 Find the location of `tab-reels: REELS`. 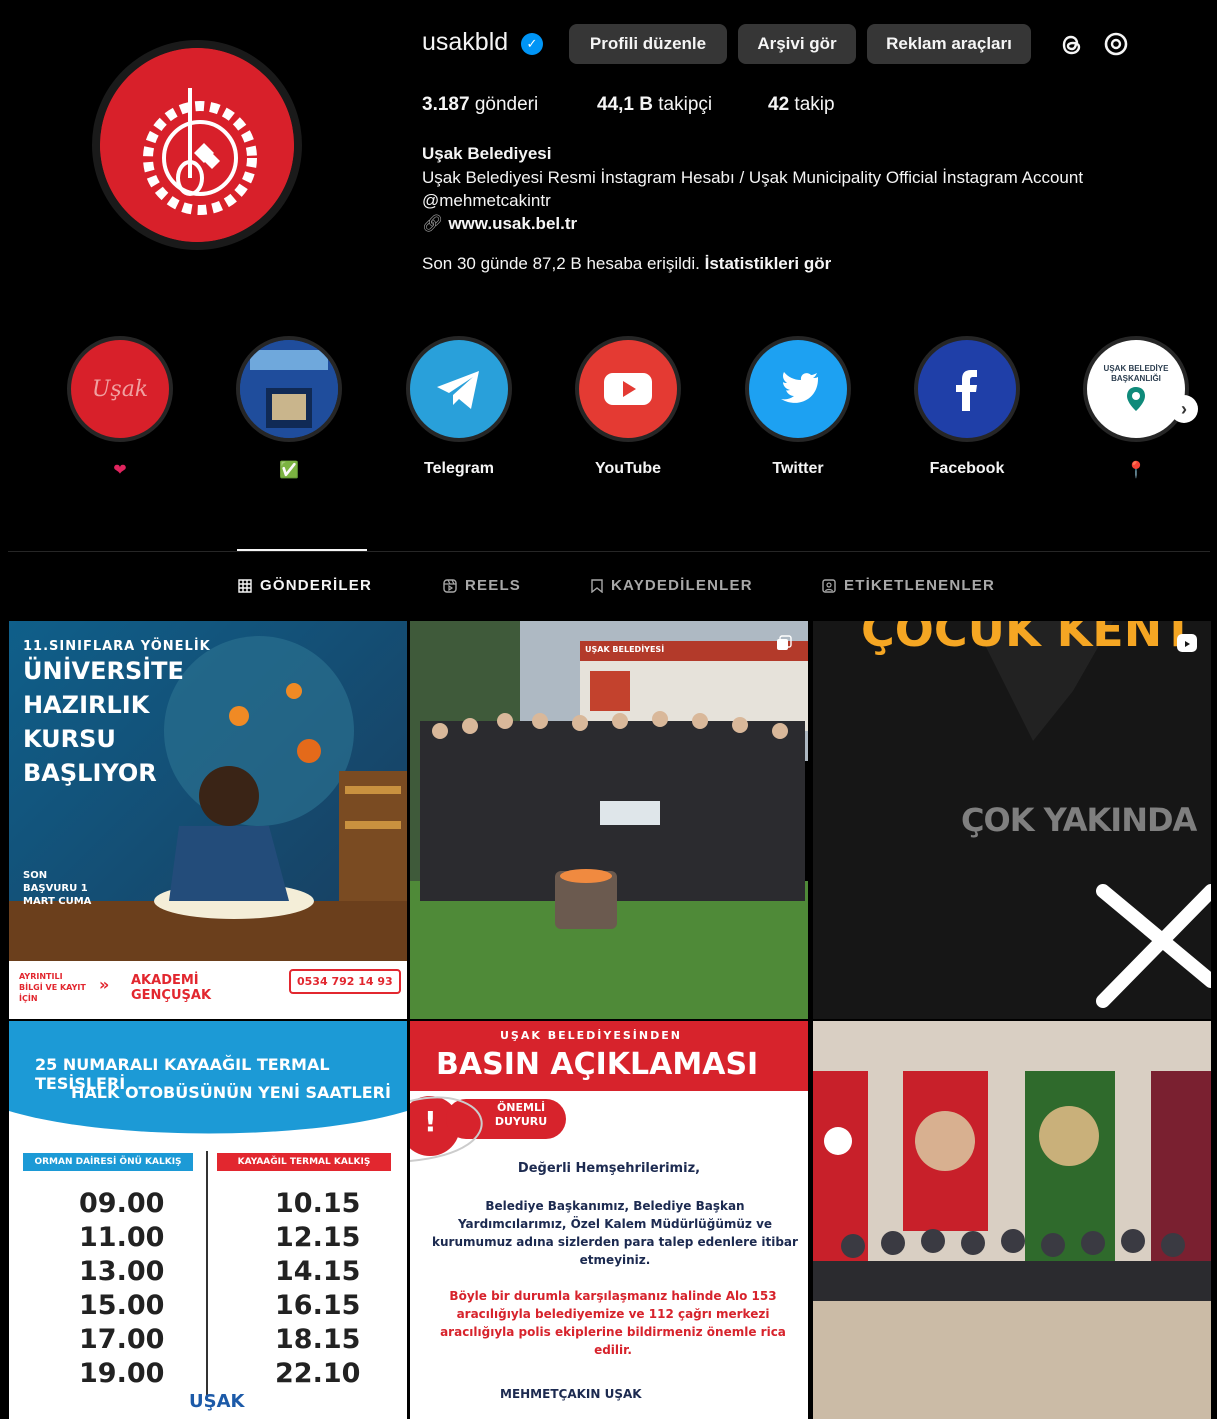

tab-reels: REELS is located at coordinates (482, 585).